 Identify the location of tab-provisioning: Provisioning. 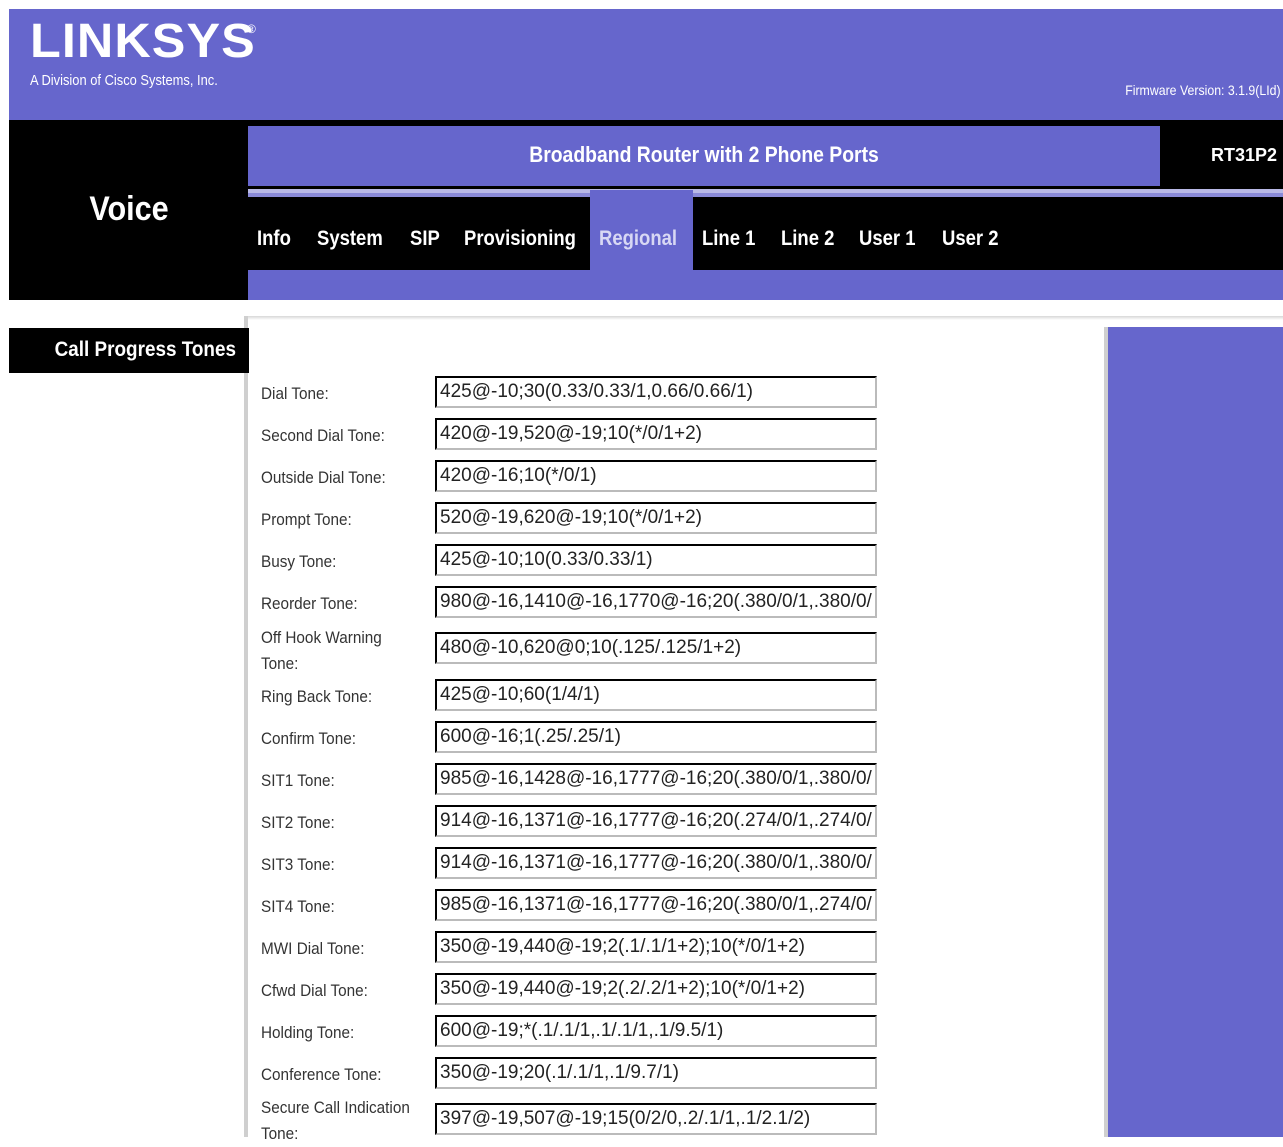
(520, 239).